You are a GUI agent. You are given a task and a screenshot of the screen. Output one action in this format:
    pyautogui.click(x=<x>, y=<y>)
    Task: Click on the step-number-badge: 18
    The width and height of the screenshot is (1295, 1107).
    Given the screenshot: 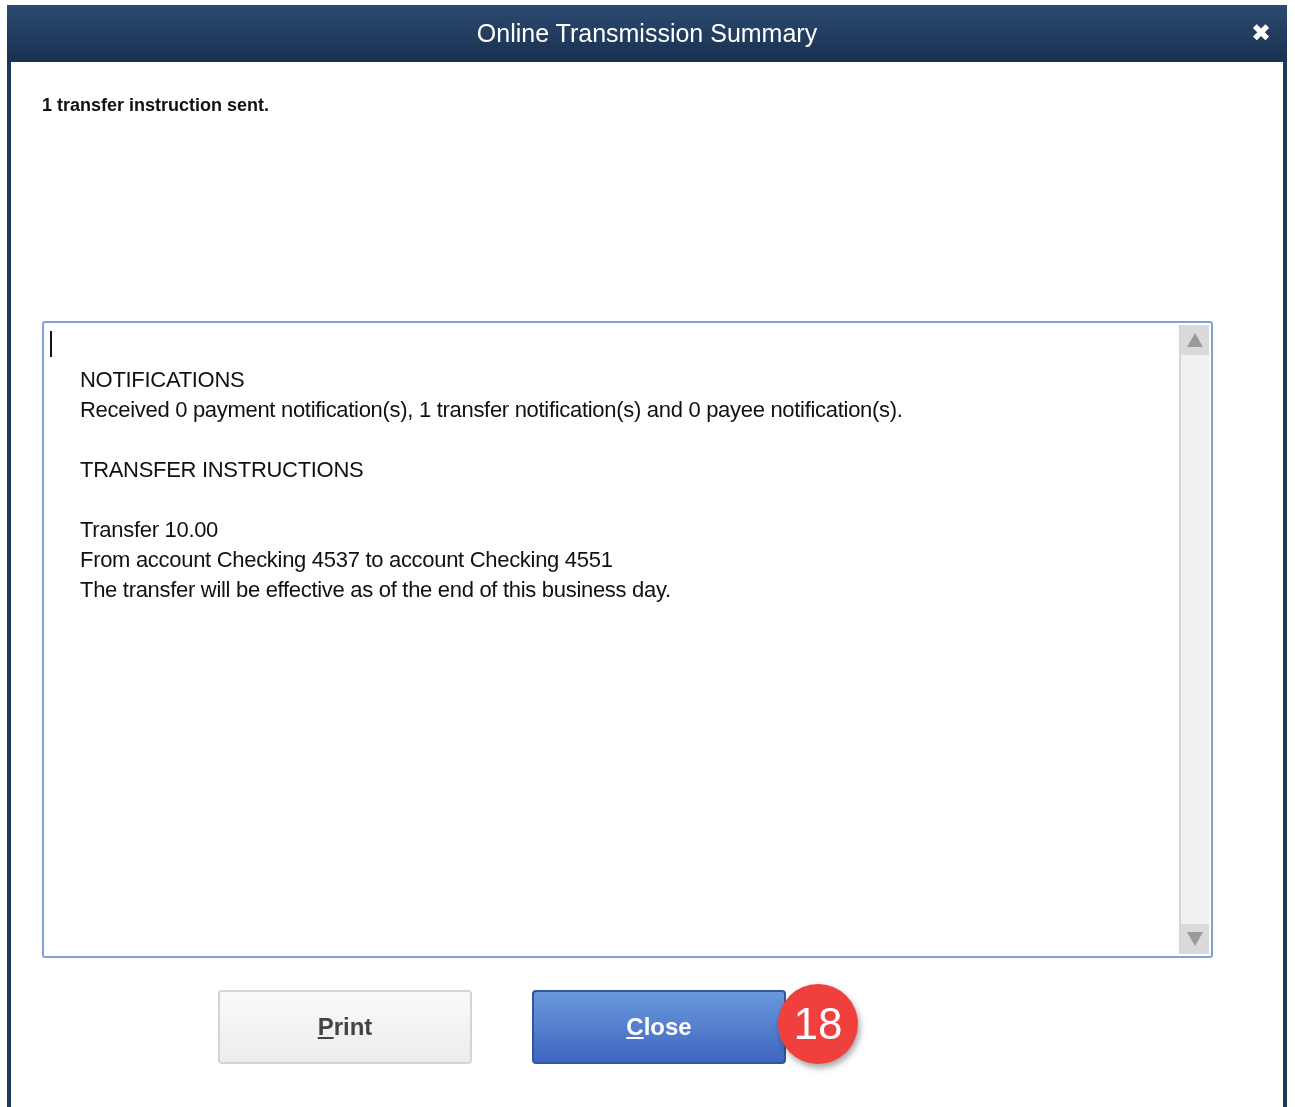 What is the action you would take?
    pyautogui.click(x=818, y=1024)
    